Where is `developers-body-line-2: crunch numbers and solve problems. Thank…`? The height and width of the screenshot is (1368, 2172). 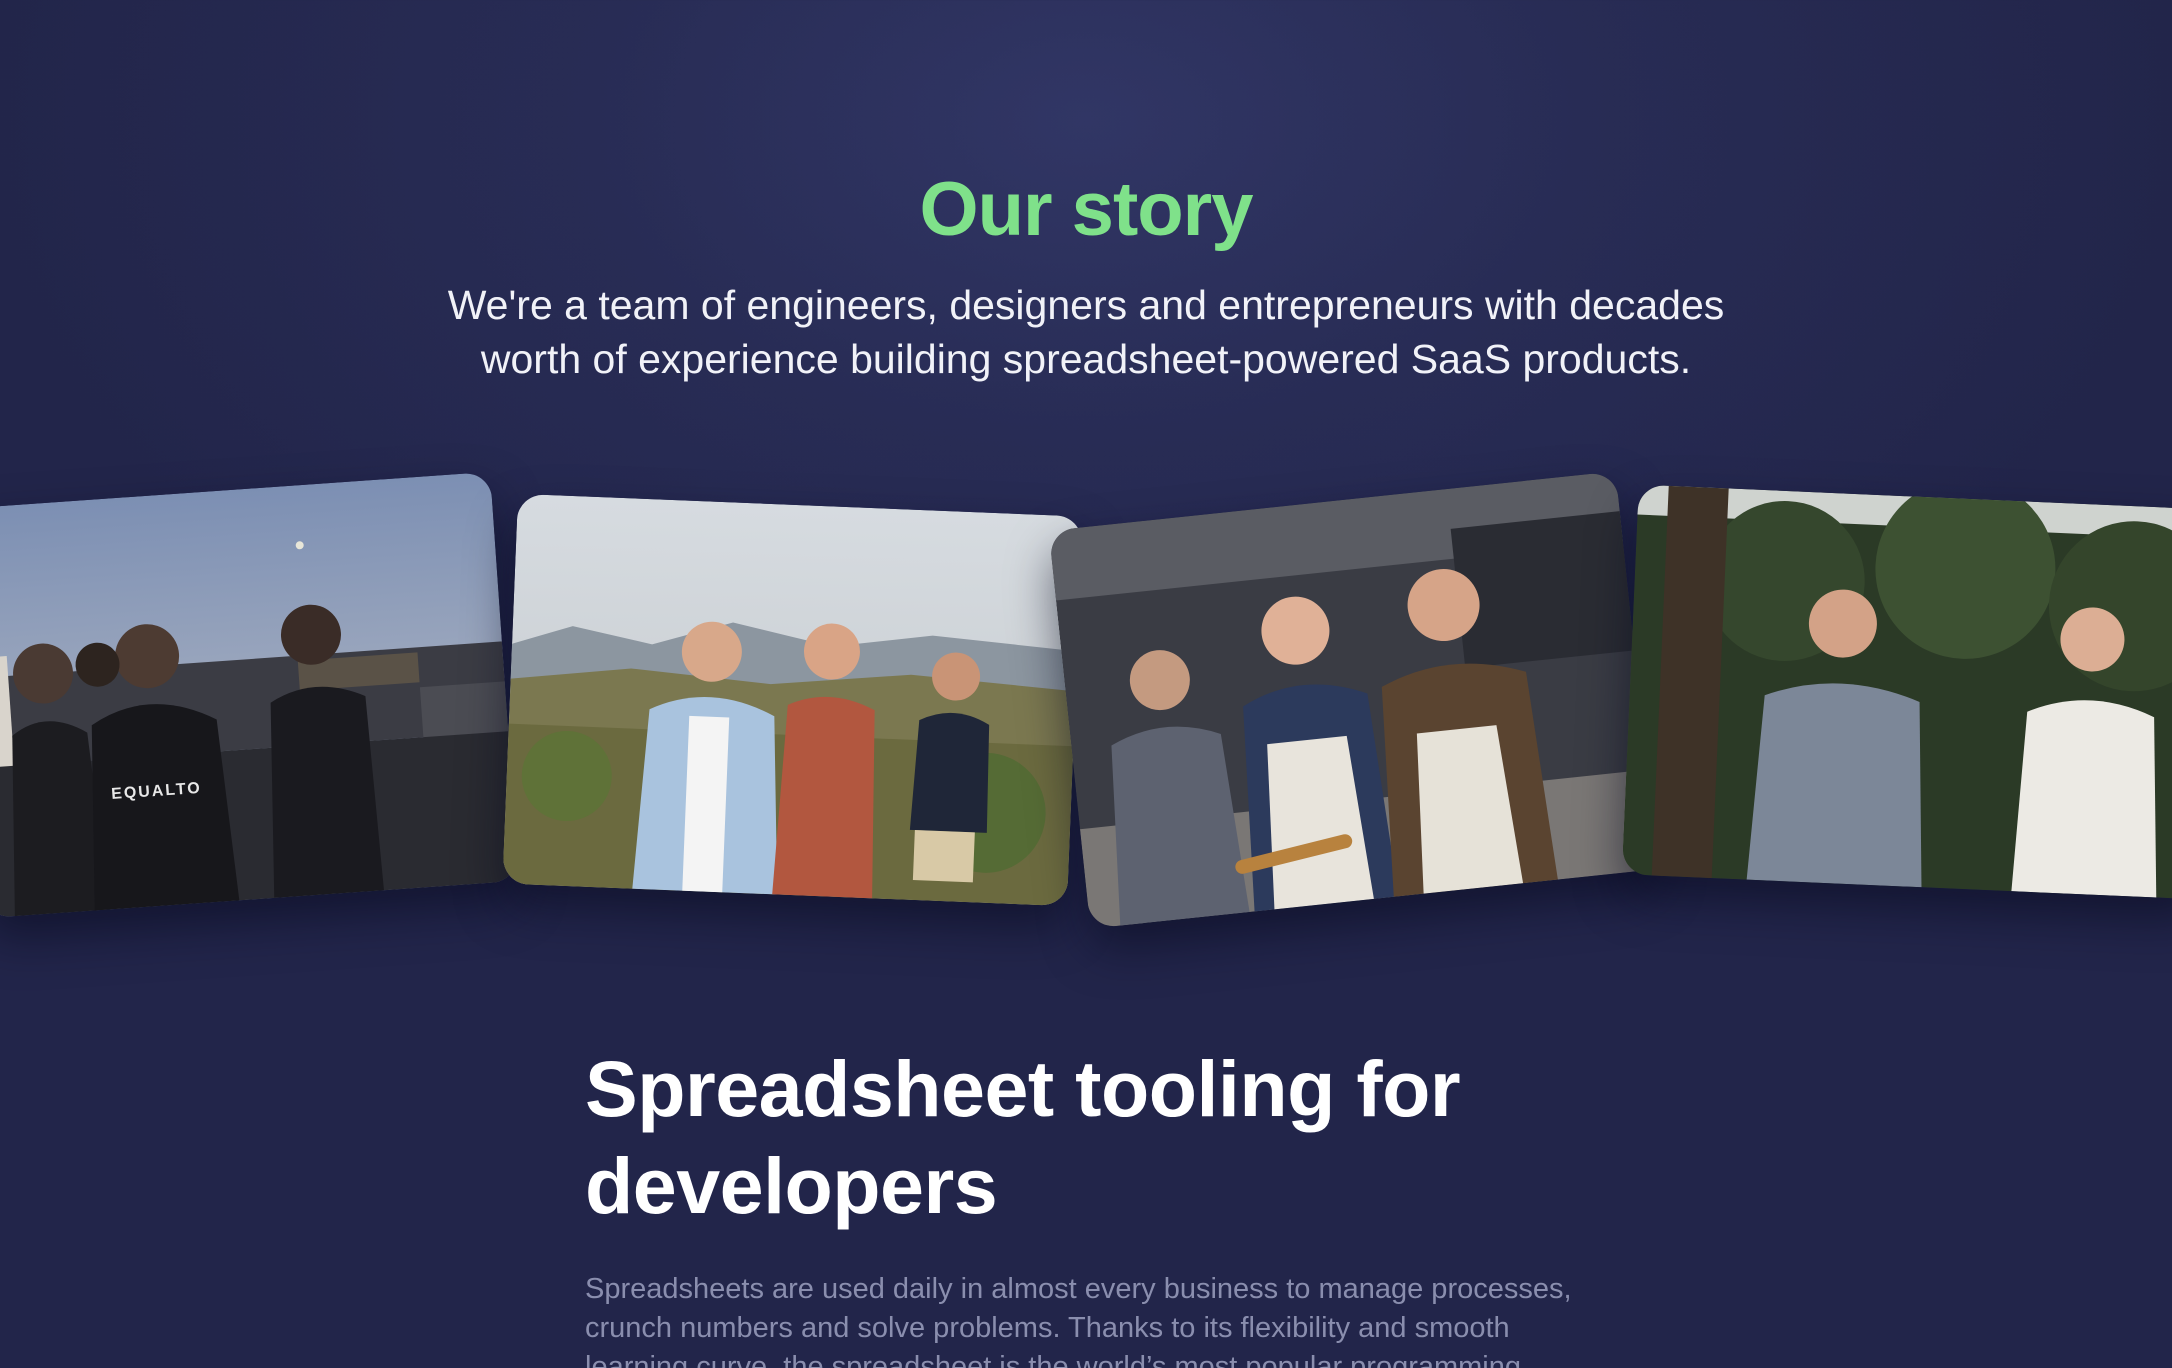 developers-body-line-2: crunch numbers and solve problems. Thank… is located at coordinates (1047, 1328).